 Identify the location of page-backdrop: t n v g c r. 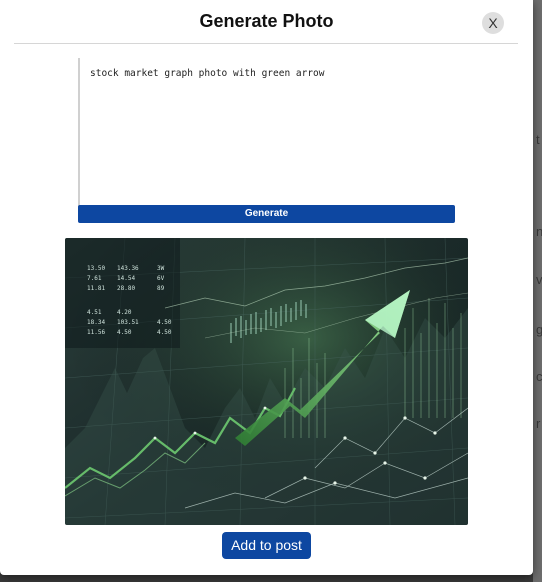
(537, 291).